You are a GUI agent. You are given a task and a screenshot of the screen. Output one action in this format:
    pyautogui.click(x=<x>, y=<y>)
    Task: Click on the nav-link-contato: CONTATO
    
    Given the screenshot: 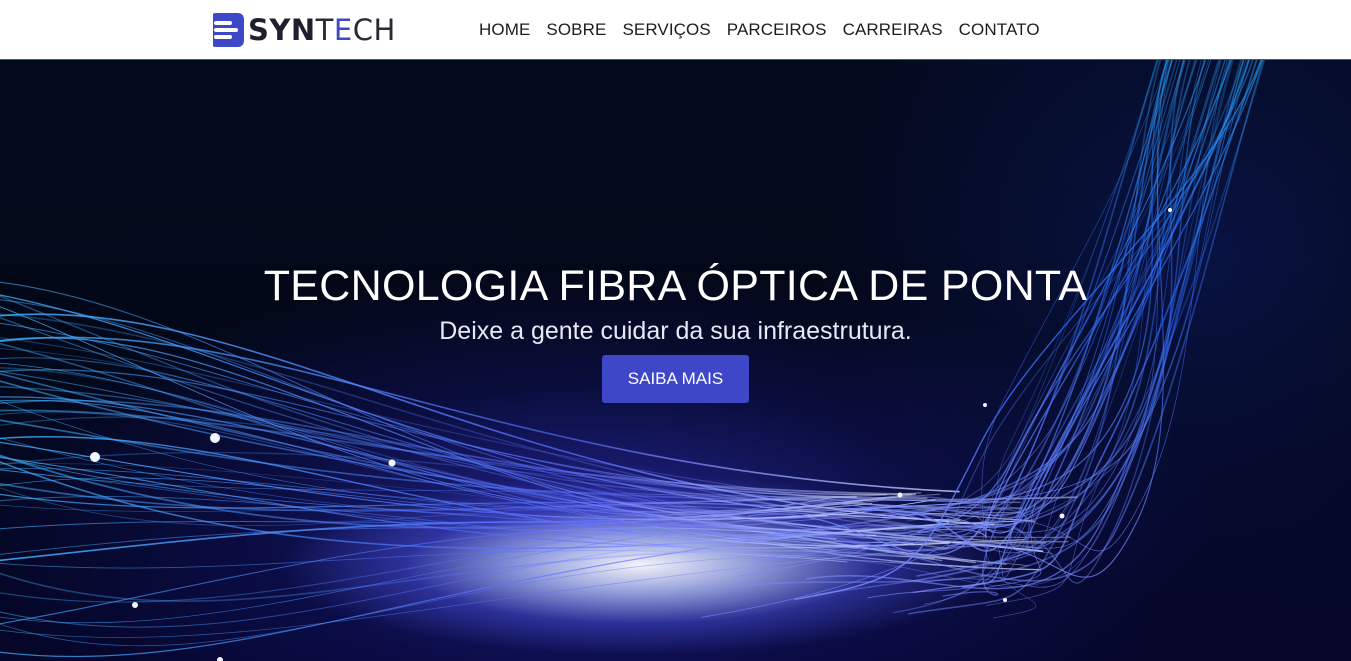 What is the action you would take?
    pyautogui.click(x=999, y=30)
    